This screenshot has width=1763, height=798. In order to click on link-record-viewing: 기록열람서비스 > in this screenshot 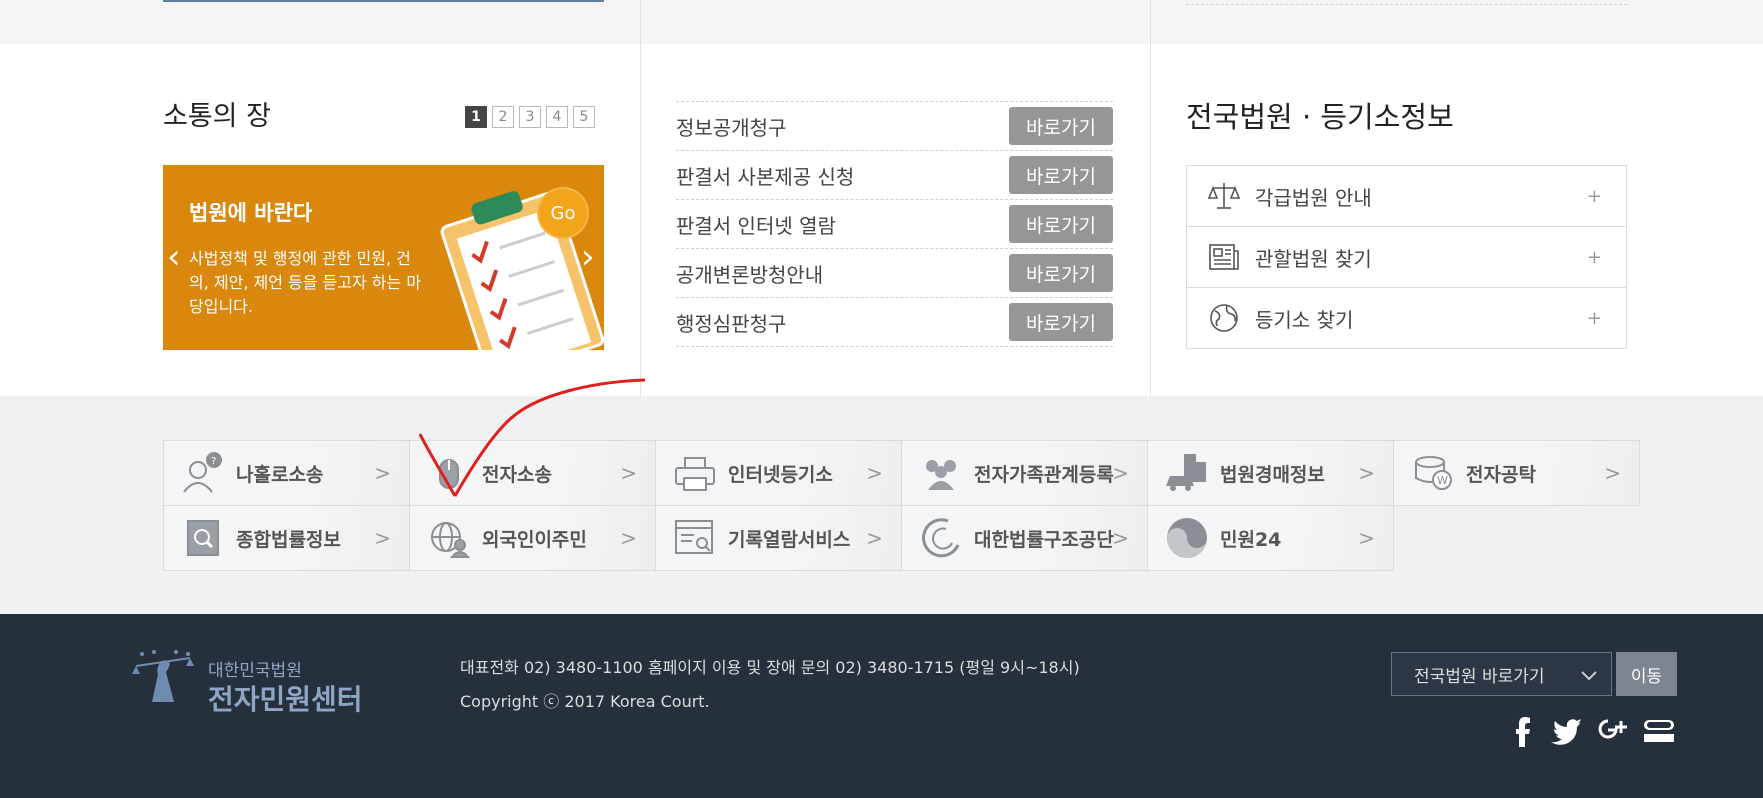, I will do `click(778, 538)`.